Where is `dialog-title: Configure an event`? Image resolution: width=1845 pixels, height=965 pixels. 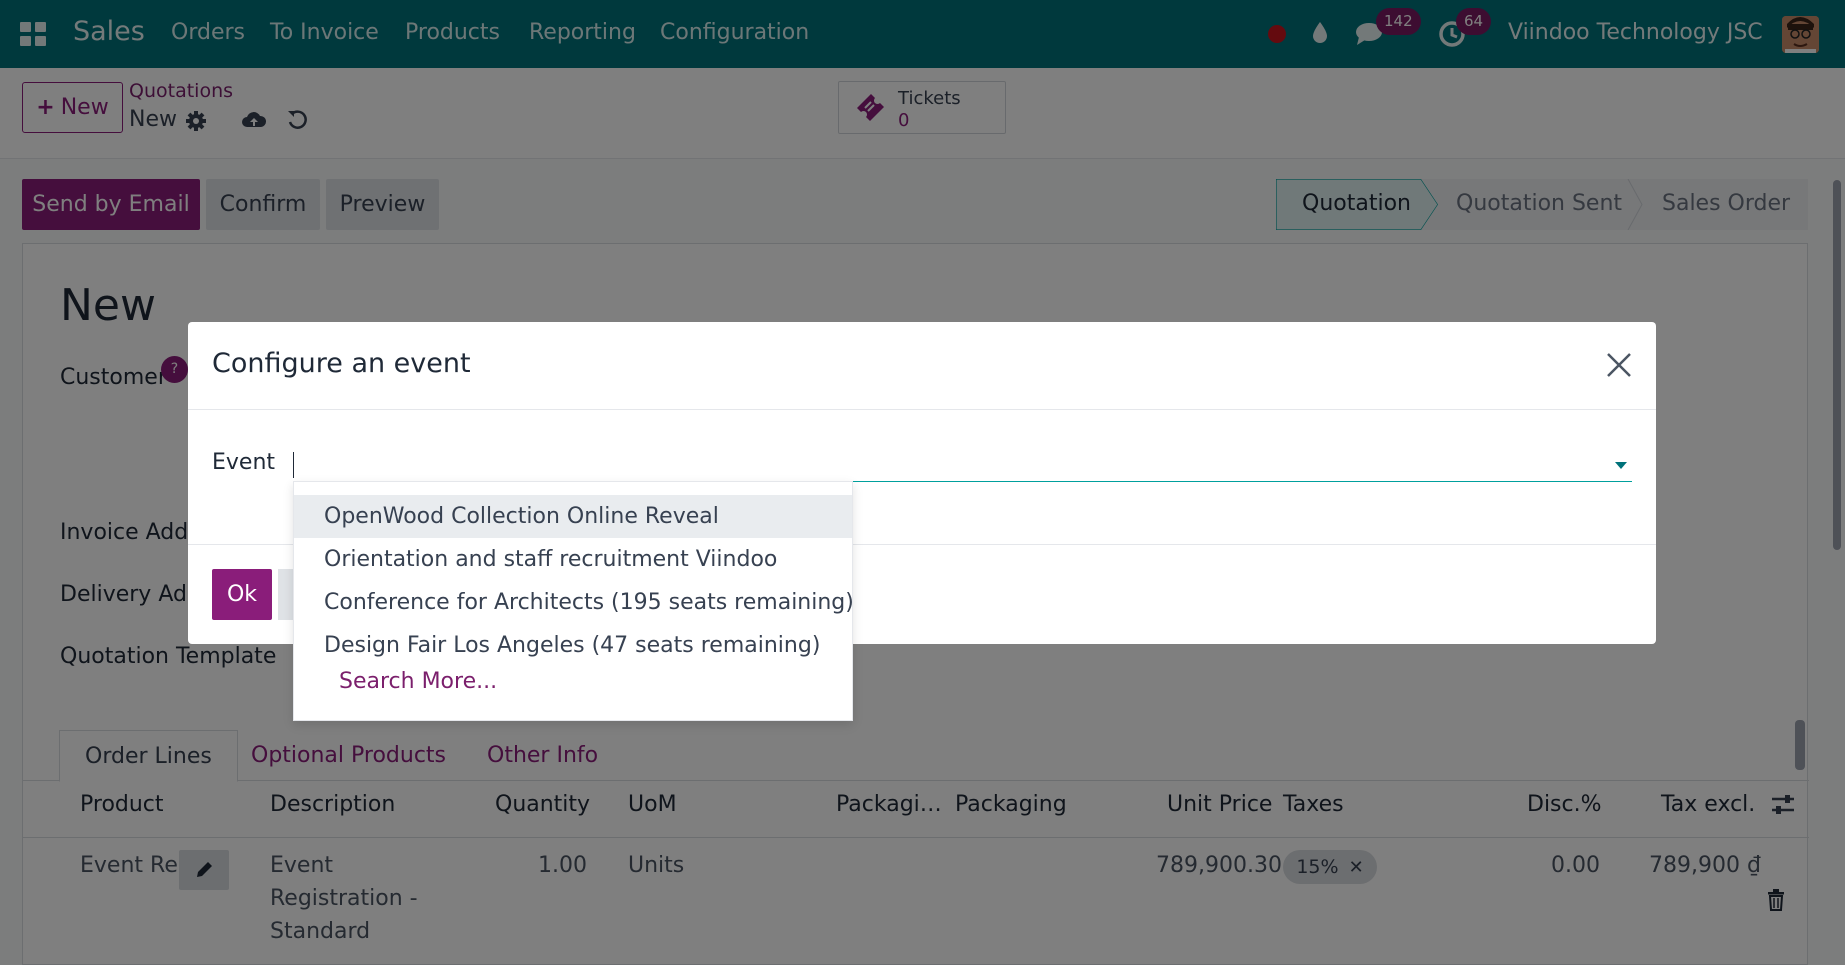
dialog-title: Configure an event is located at coordinates (341, 363).